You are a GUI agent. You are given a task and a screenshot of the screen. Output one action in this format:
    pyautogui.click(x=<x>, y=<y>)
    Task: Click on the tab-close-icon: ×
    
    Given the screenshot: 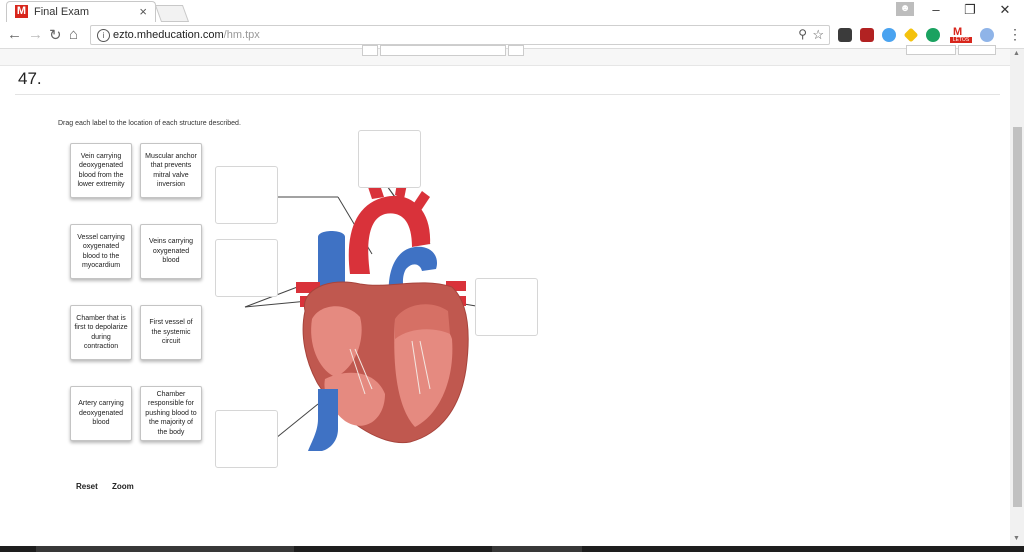 What is the action you would take?
    pyautogui.click(x=143, y=11)
    